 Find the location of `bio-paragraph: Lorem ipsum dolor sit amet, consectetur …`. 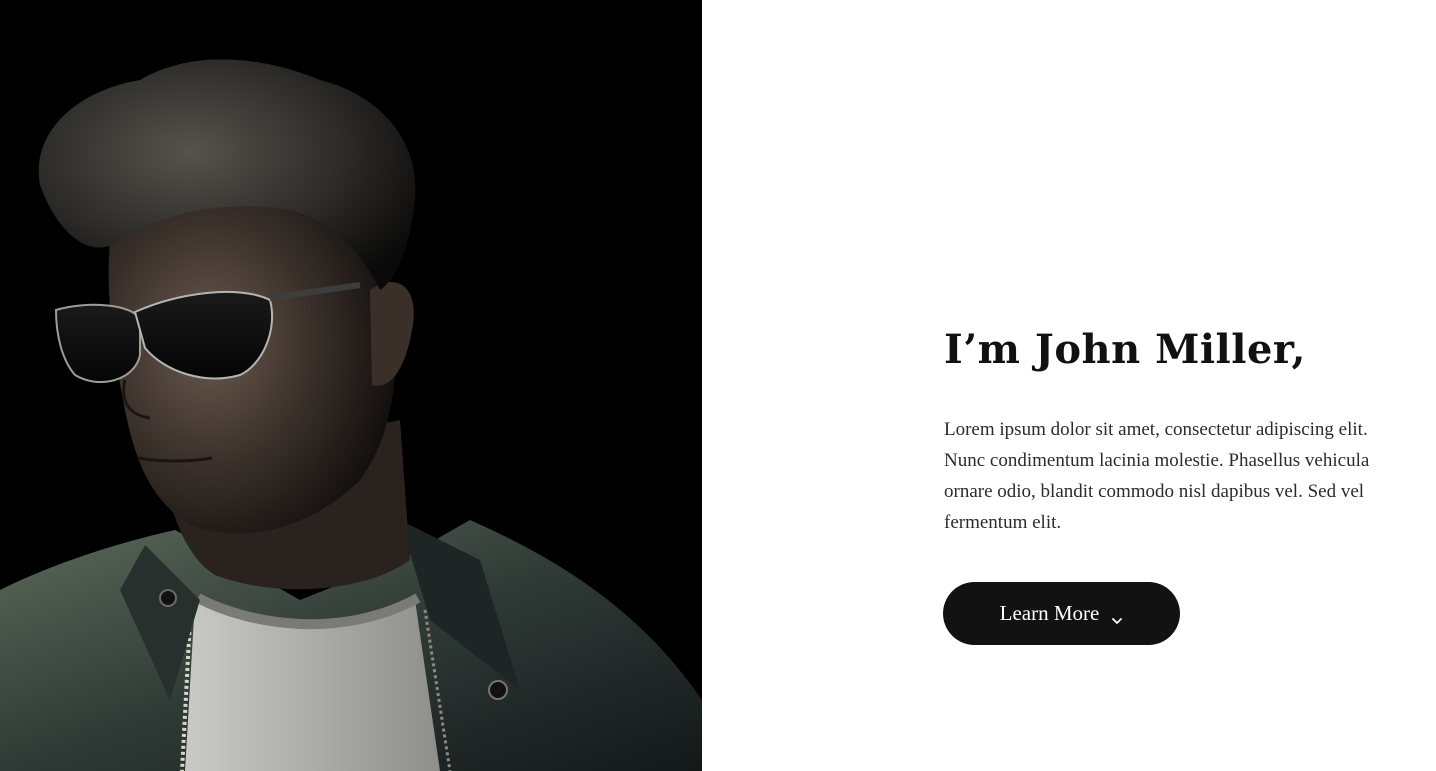

bio-paragraph: Lorem ipsum dolor sit amet, consectetur … is located at coordinates (1157, 476).